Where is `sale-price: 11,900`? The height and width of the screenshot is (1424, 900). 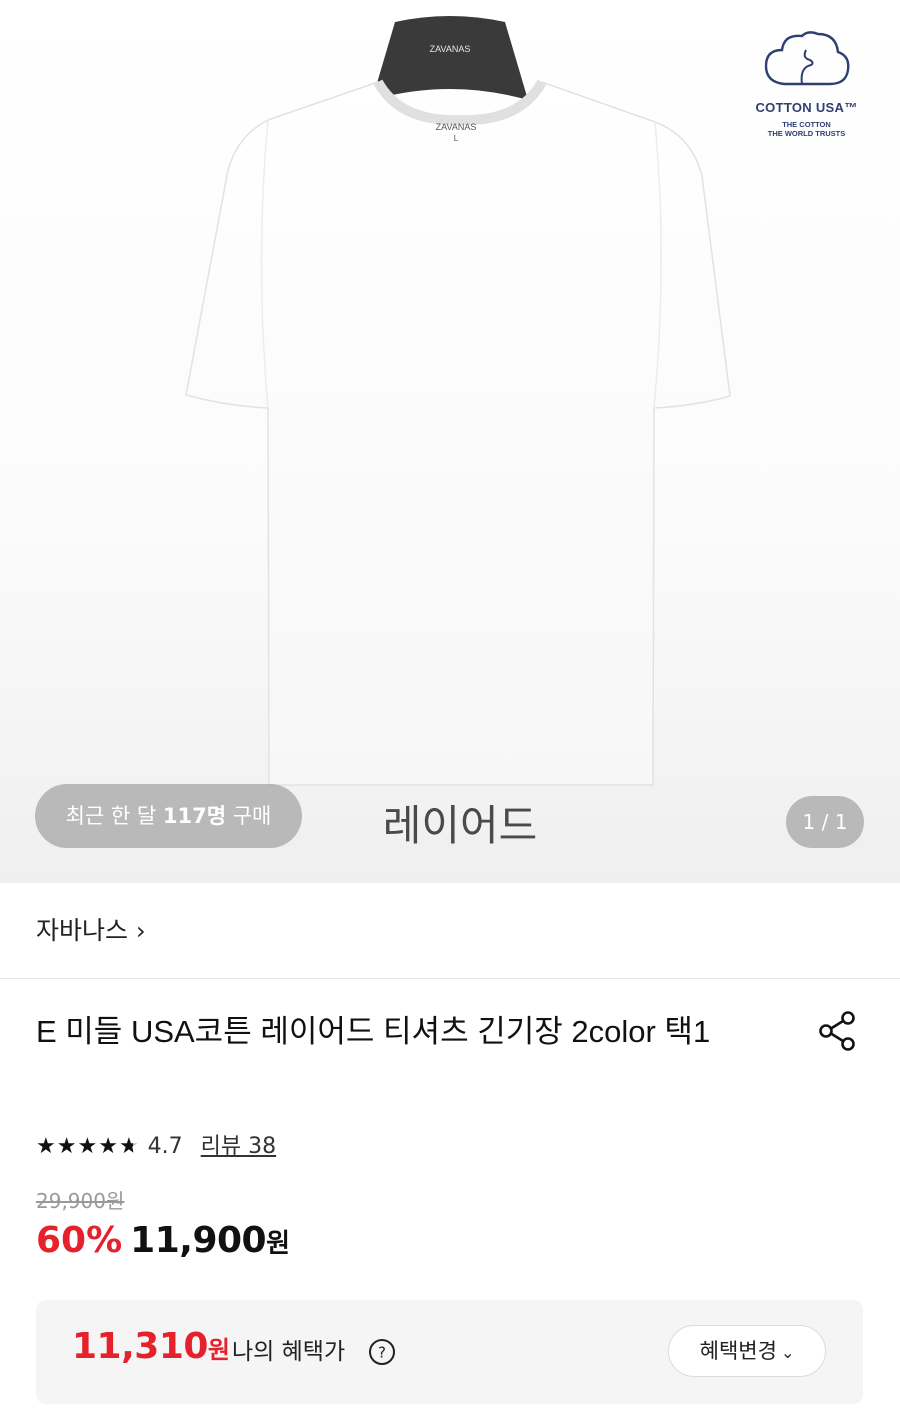
sale-price: 11,900 is located at coordinates (198, 1240).